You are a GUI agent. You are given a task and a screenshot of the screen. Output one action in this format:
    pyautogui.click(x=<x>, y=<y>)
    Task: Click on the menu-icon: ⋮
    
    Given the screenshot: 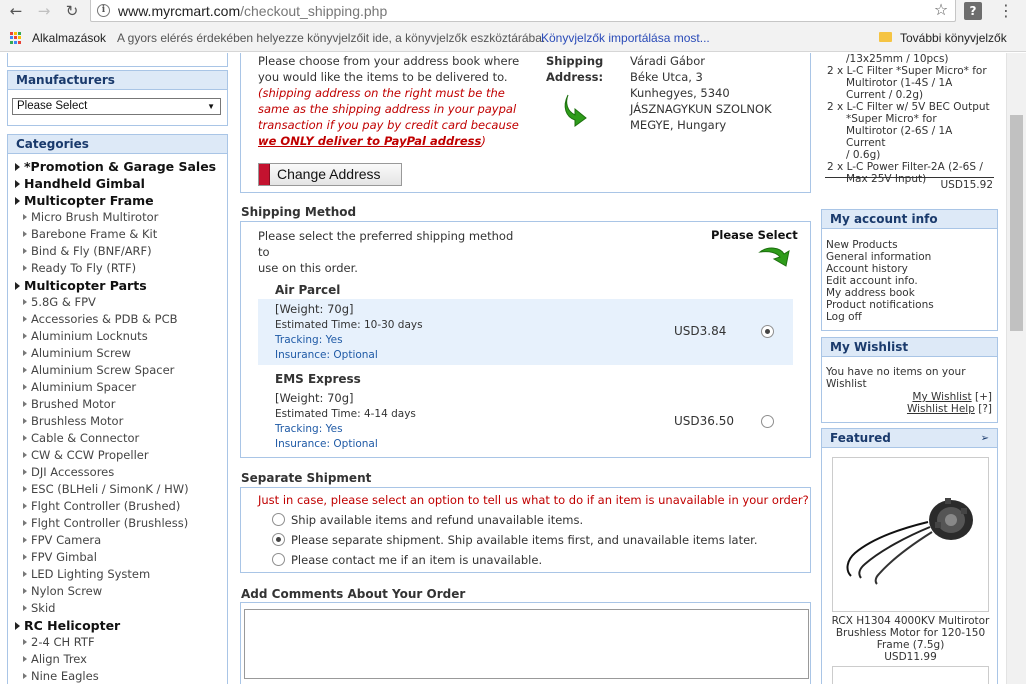 What is the action you would take?
    pyautogui.click(x=1006, y=11)
    